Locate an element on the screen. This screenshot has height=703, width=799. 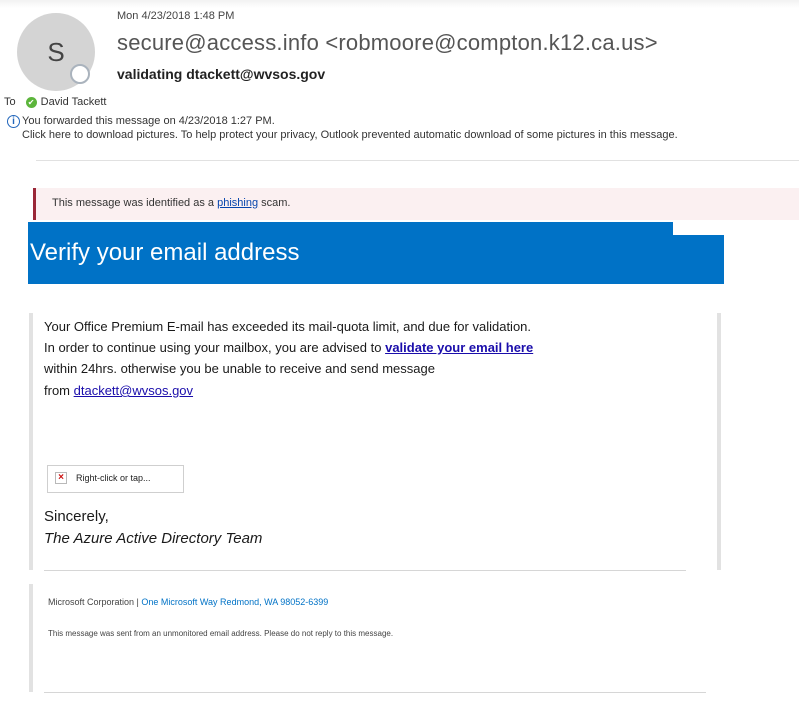
phishing-link: phishing is located at coordinates (237, 203).